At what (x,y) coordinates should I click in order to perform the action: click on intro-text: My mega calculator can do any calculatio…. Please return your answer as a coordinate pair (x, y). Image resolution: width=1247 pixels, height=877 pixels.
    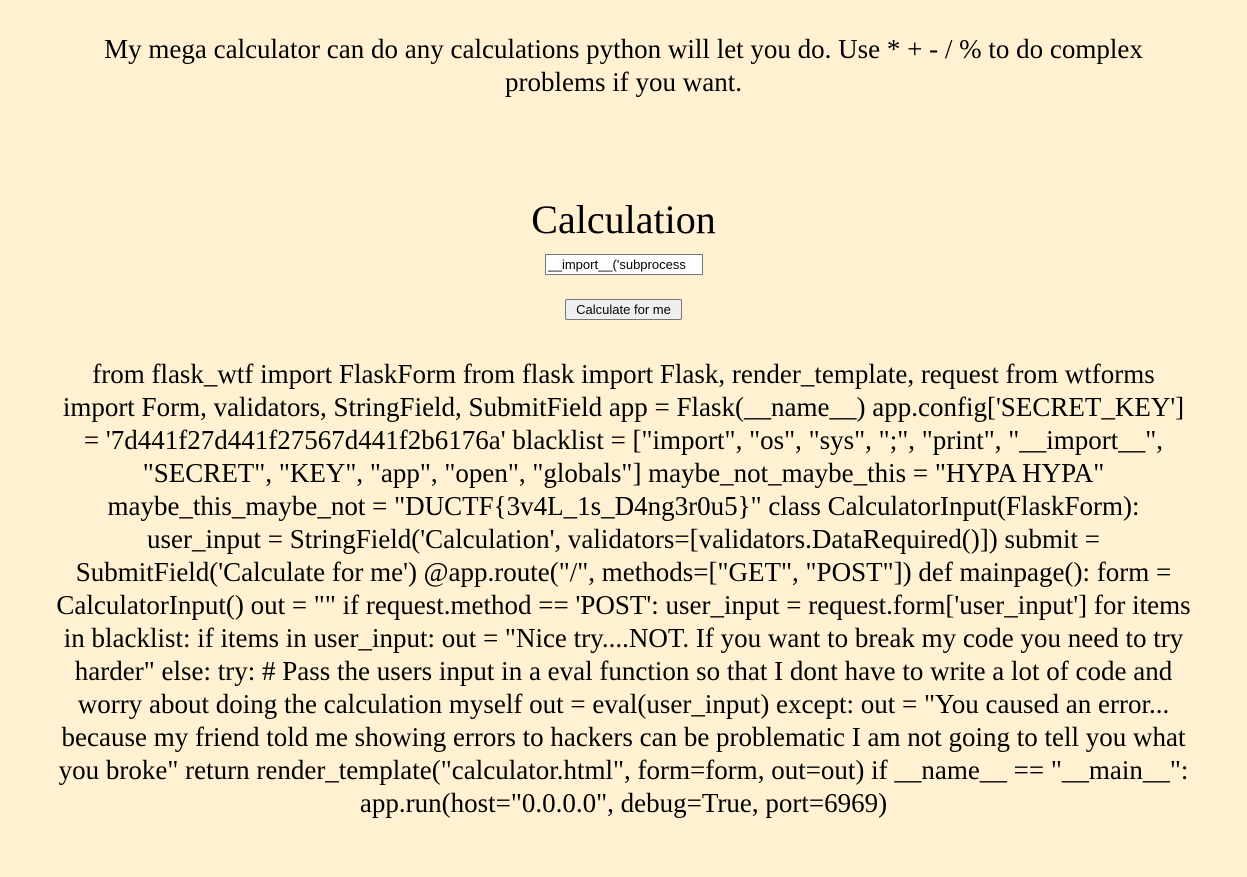
    Looking at the image, I should click on (623, 65).